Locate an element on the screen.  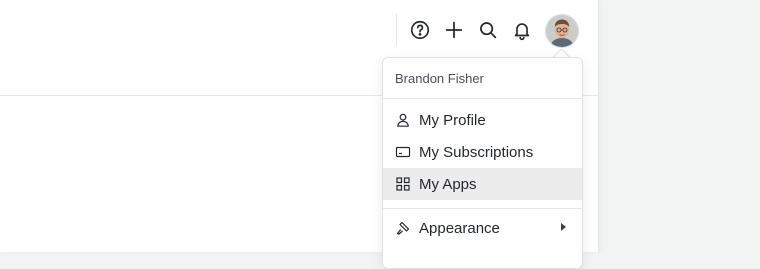
menu-item-label: My Subscriptions is located at coordinates (476, 152).